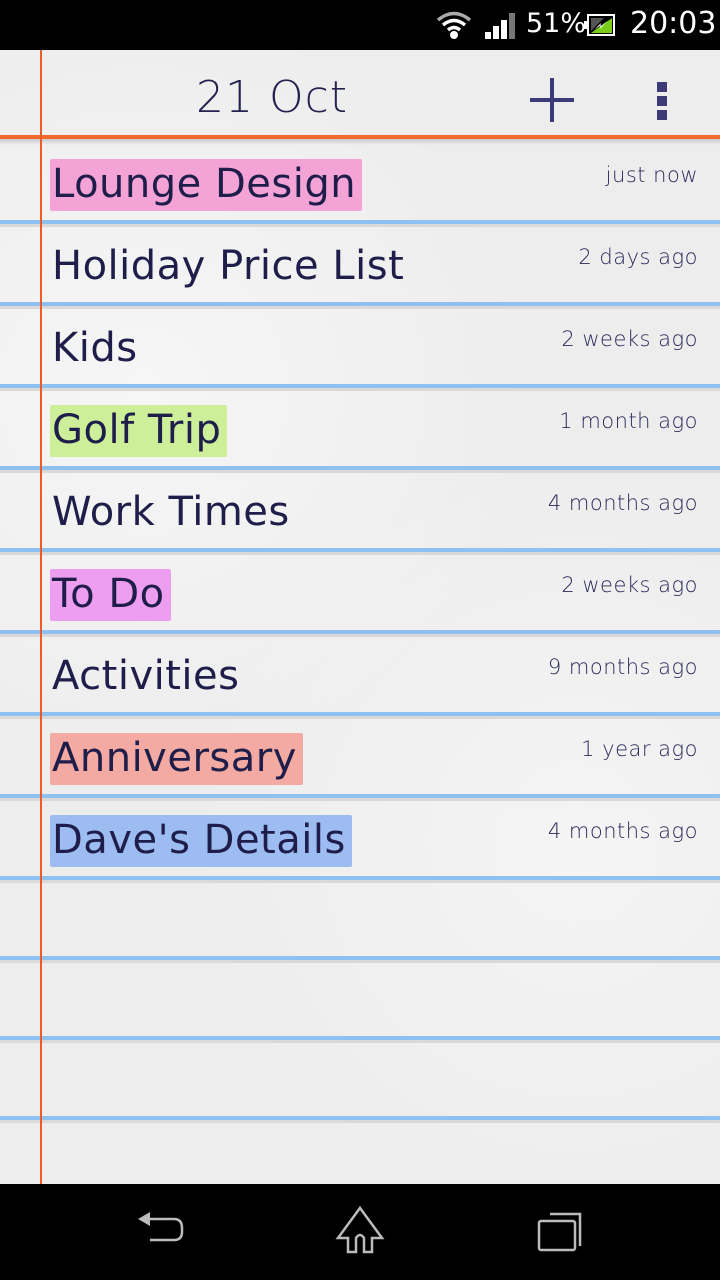  What do you see at coordinates (139, 431) in the screenshot?
I see `note-title: Golf Trip` at bounding box center [139, 431].